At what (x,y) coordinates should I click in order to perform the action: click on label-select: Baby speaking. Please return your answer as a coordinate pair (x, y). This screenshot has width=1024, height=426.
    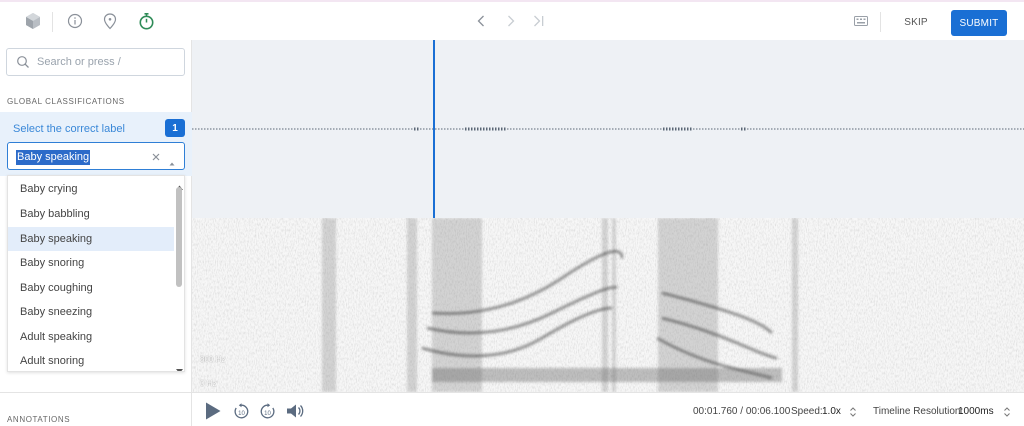
    Looking at the image, I should click on (96, 156).